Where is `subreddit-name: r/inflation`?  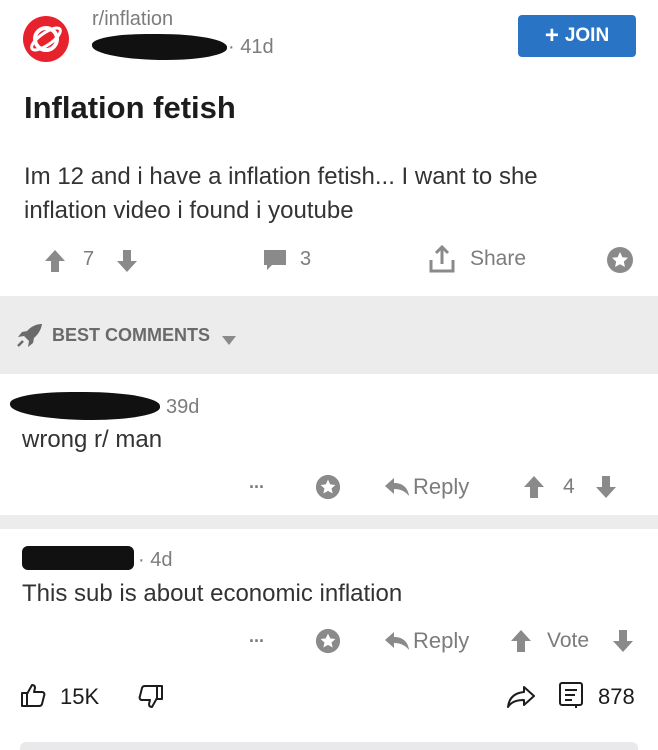
subreddit-name: r/inflation is located at coordinates (132, 19).